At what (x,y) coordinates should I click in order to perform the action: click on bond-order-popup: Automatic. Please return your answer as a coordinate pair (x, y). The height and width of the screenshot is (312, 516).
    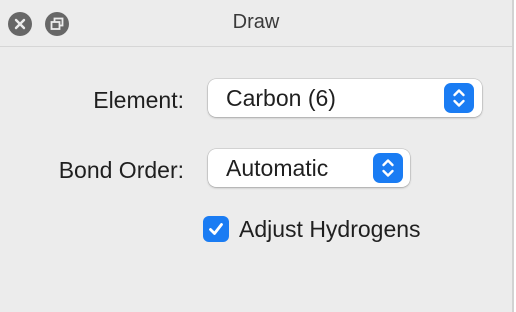
    Looking at the image, I should click on (309, 168).